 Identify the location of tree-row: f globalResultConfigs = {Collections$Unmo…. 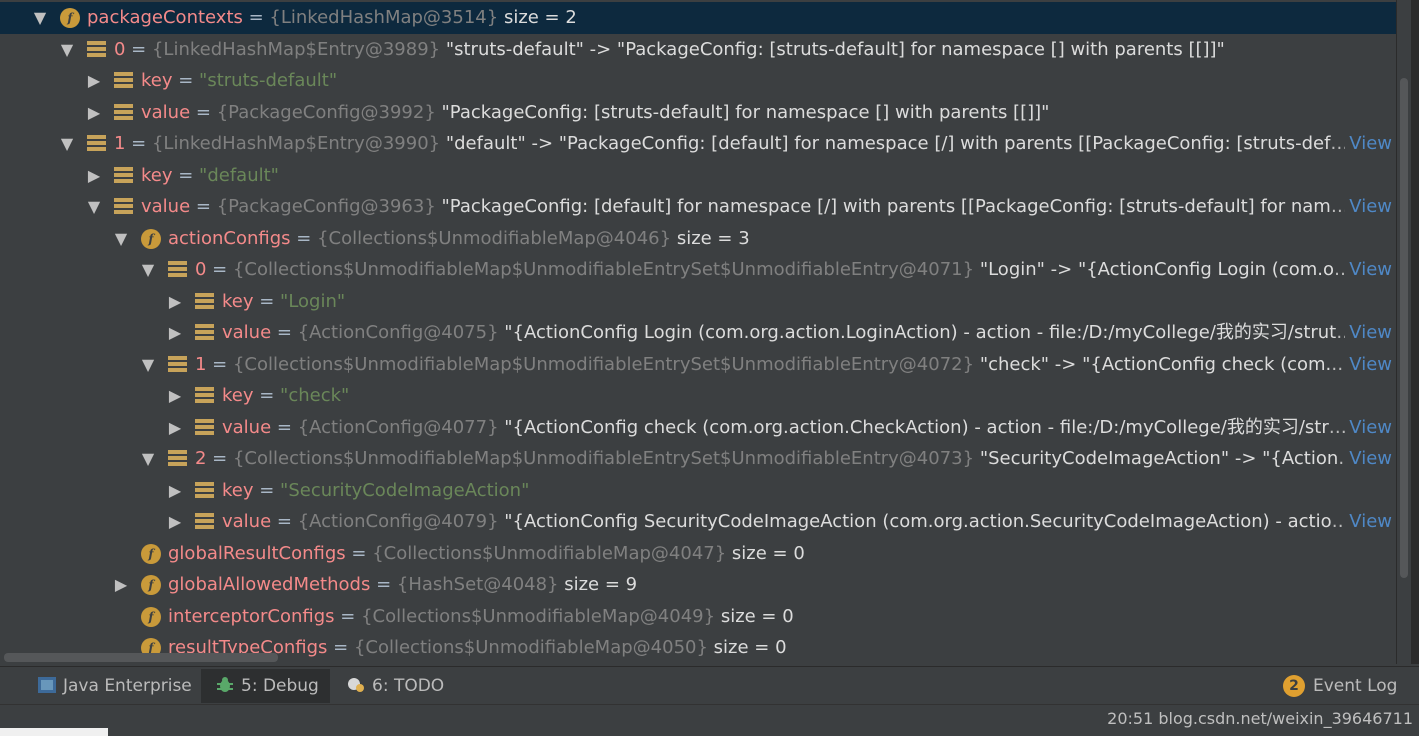
(698, 554).